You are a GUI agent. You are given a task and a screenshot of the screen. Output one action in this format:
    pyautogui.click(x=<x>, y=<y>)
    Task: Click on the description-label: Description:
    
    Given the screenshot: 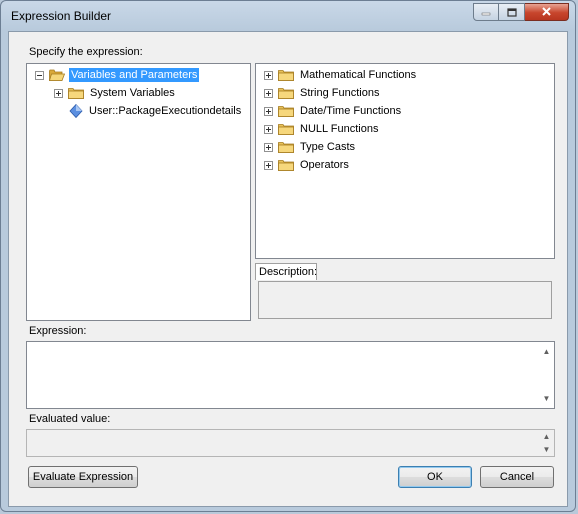 What is the action you would take?
    pyautogui.click(x=286, y=271)
    